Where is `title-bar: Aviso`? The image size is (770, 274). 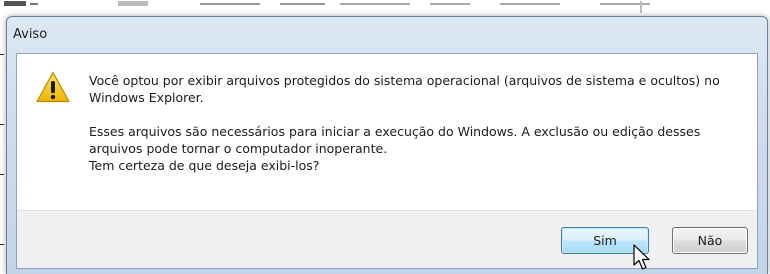
title-bar: Aviso is located at coordinates (387, 35).